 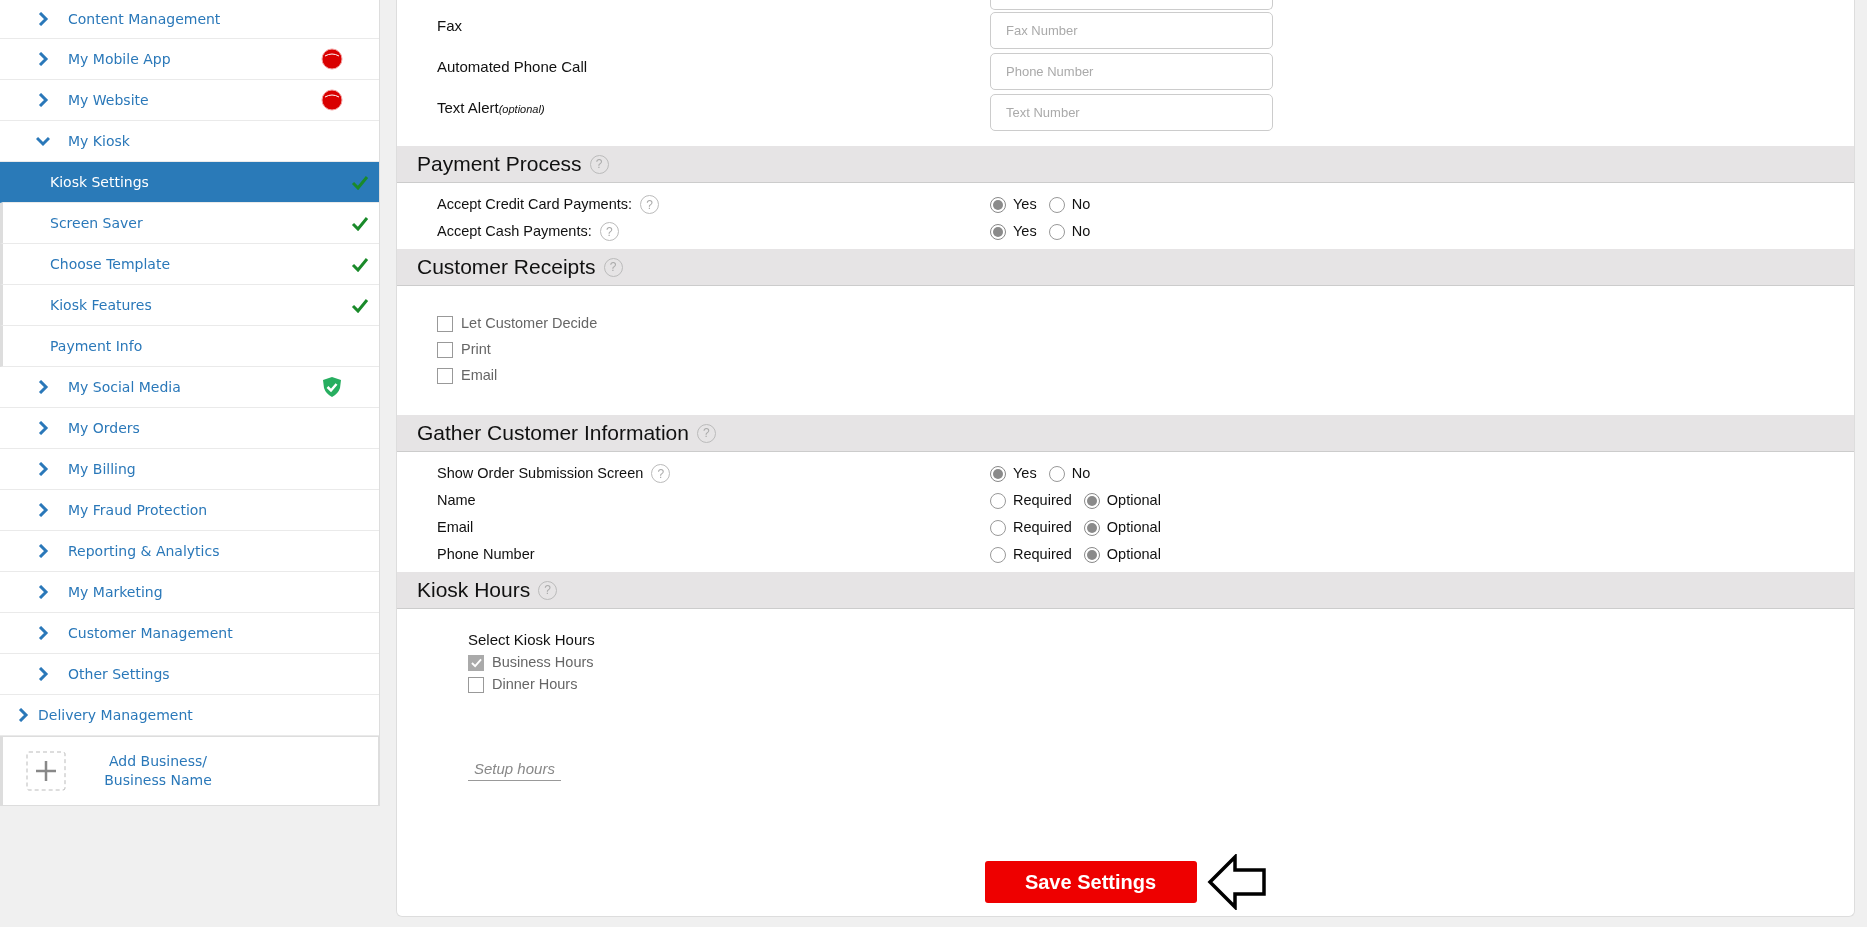 What do you see at coordinates (513, 67) in the screenshot?
I see `field-label: Automated Phone Call` at bounding box center [513, 67].